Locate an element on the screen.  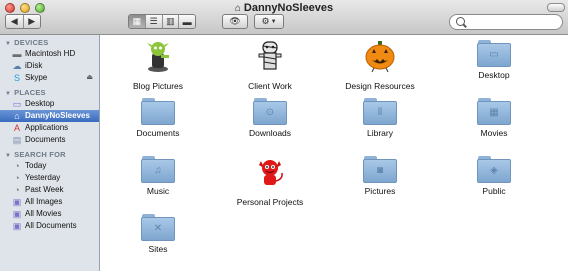
sidebar-item-label: Desktop is located at coordinates (40, 103).